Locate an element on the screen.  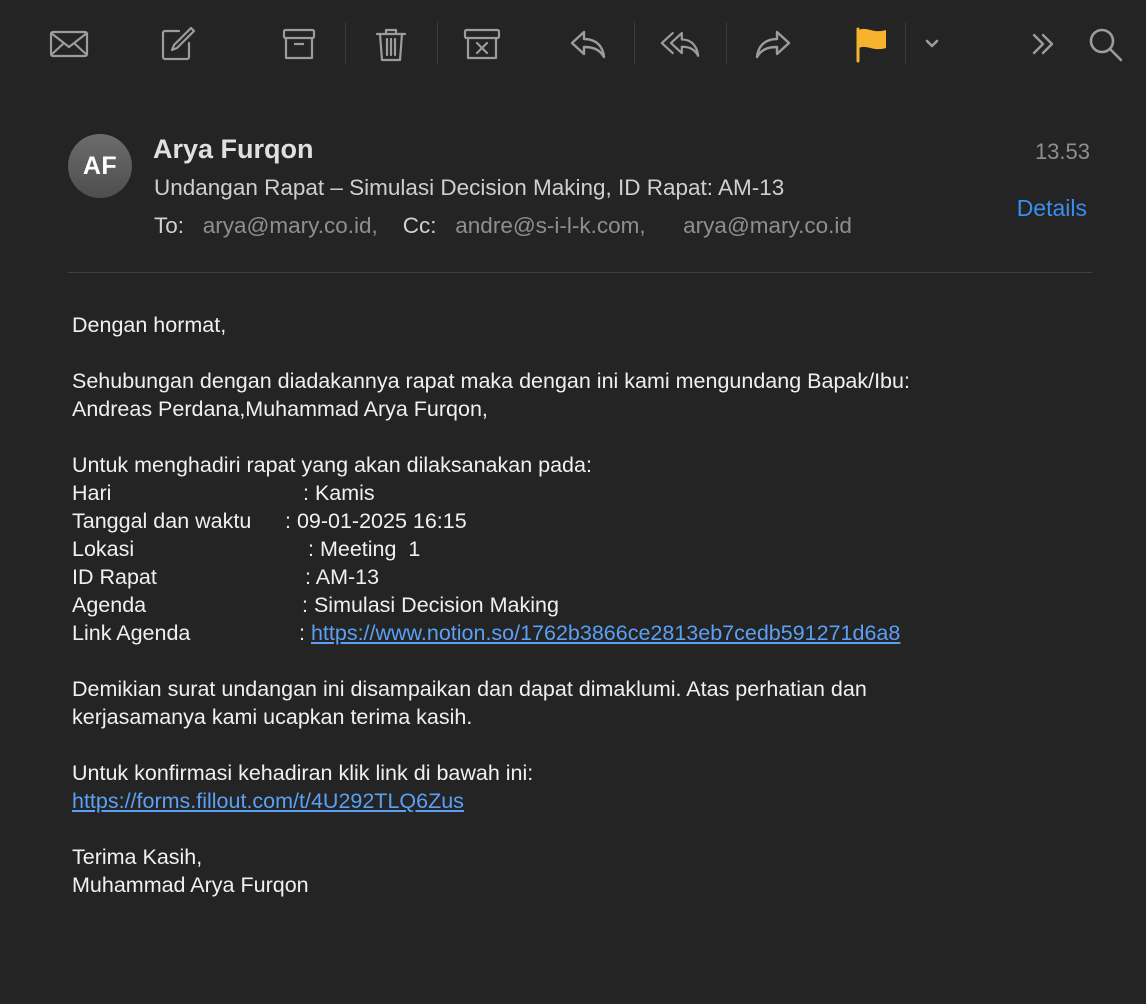
detail-key: ID Rapat is located at coordinates (114, 577).